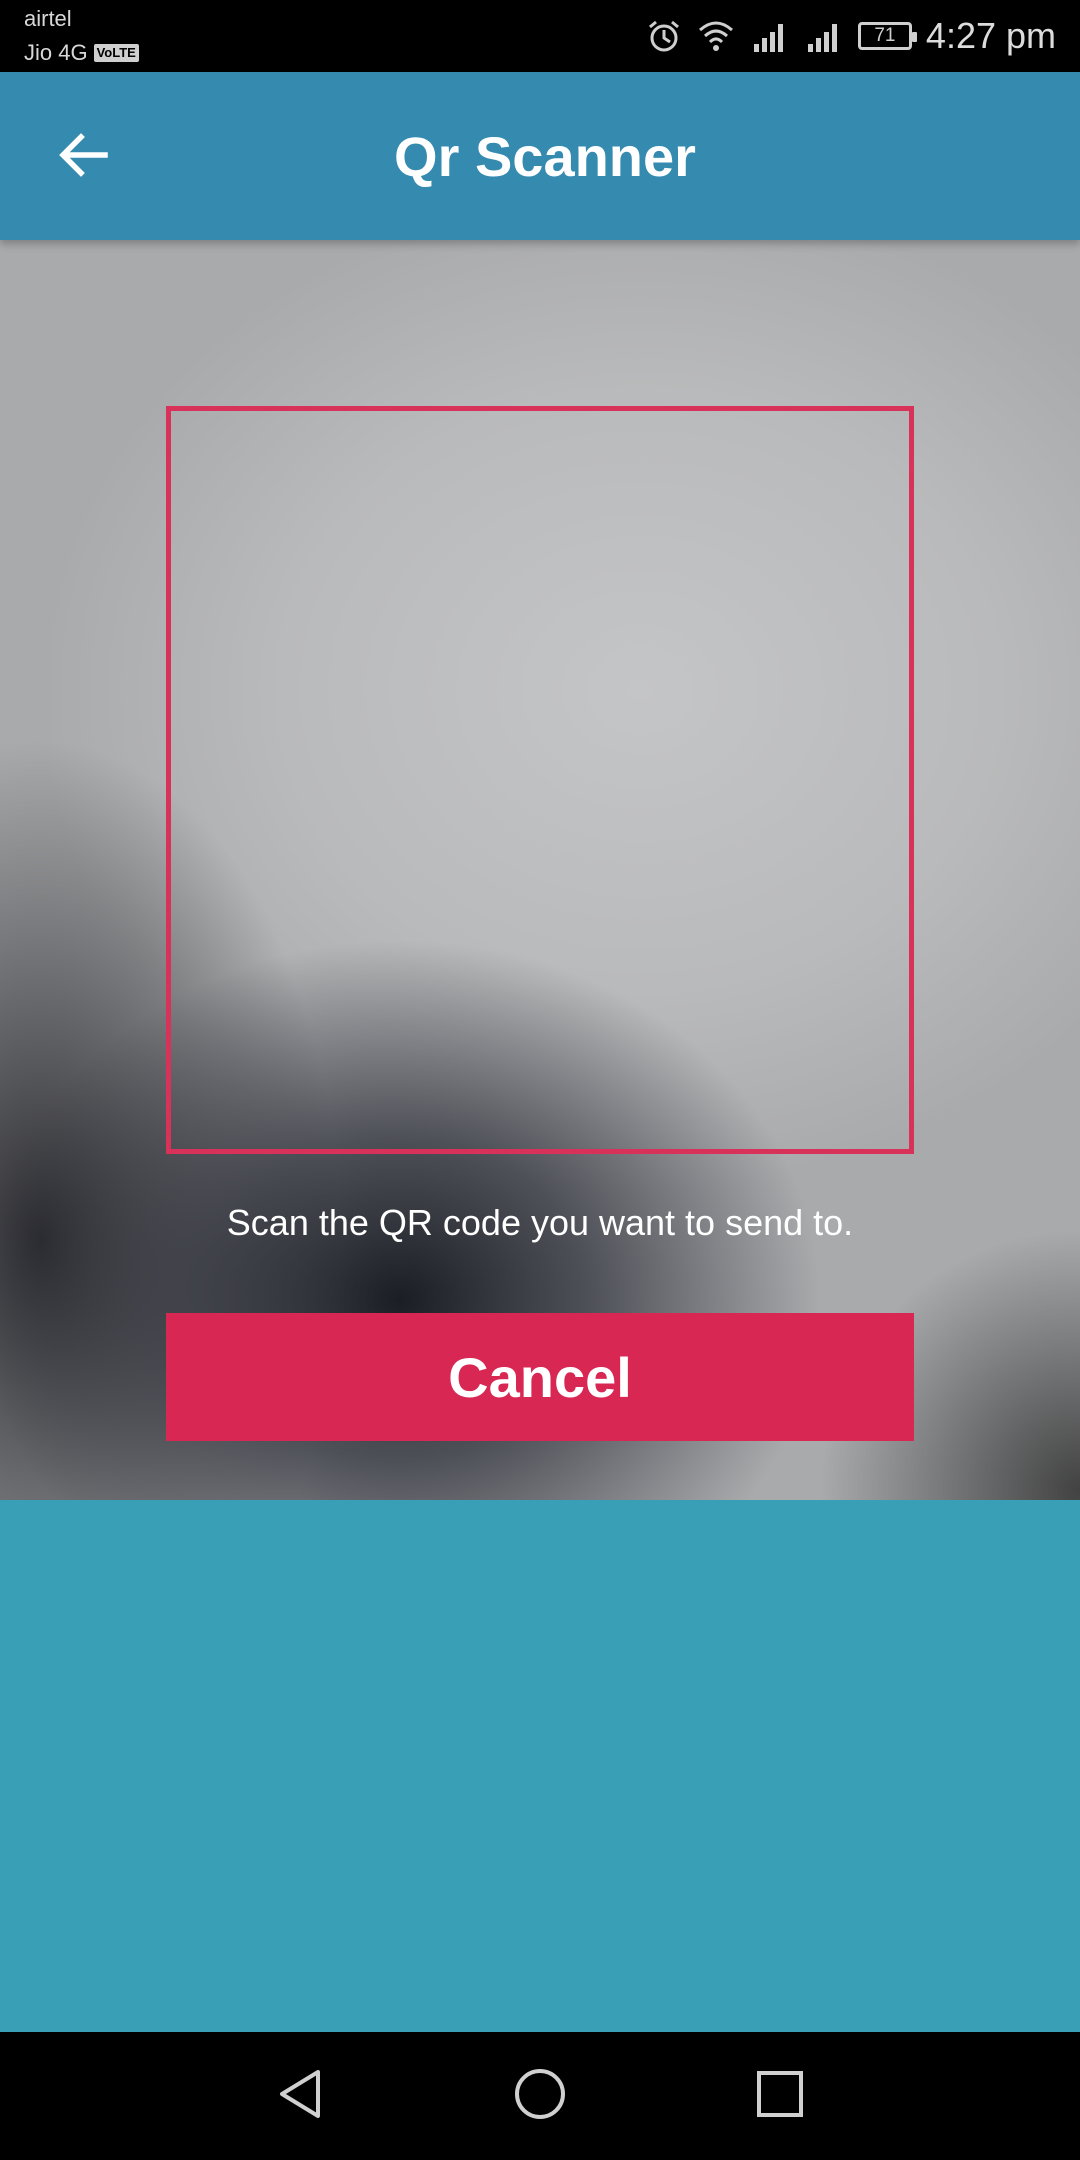 This screenshot has height=2160, width=1080. I want to click on battery-icon: 71, so click(887, 36).